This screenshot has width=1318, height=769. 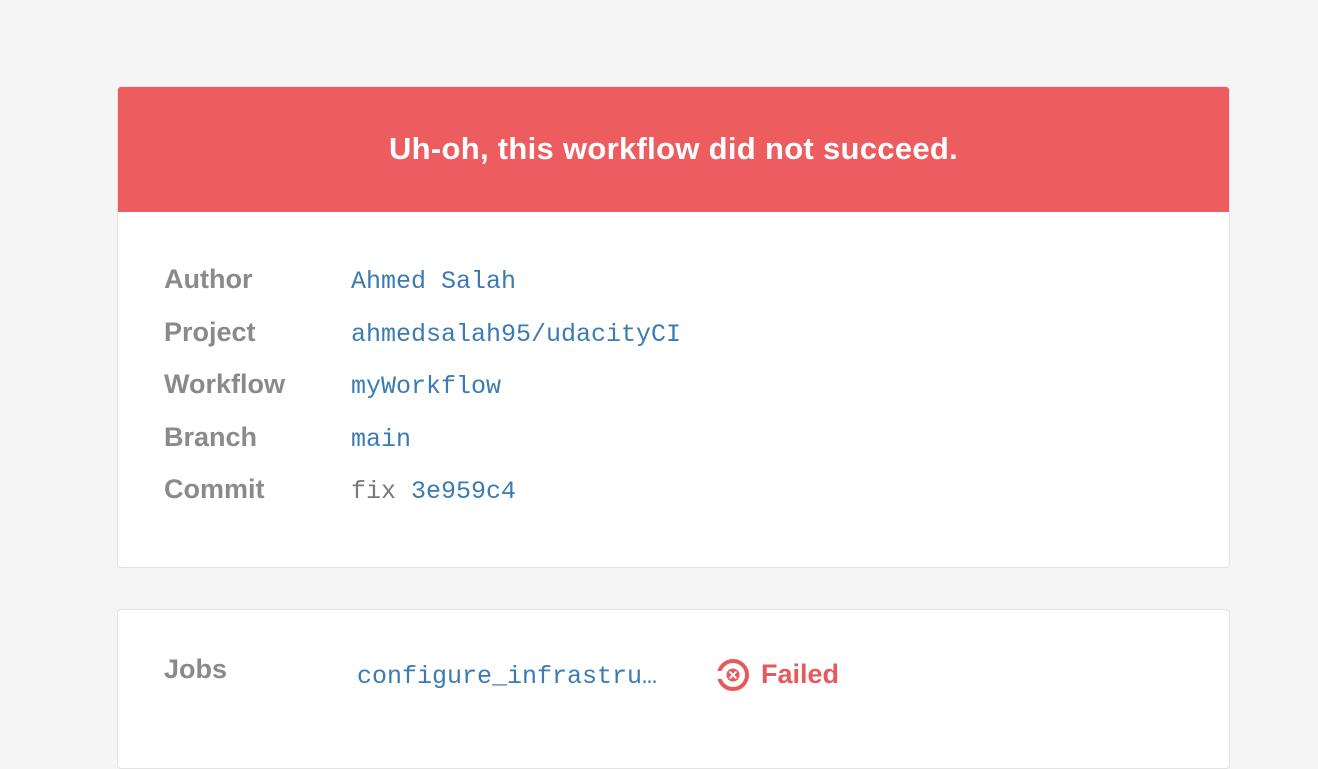 What do you see at coordinates (208, 279) in the screenshot?
I see `author-label: Author` at bounding box center [208, 279].